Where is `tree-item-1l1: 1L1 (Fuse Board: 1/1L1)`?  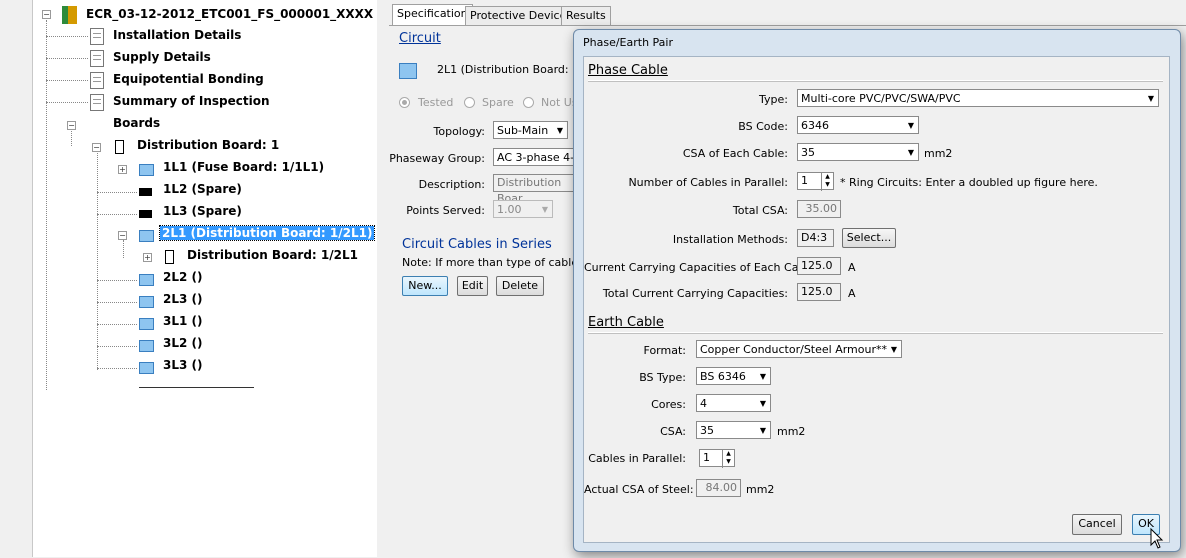
tree-item-1l1: 1L1 (Fuse Board: 1/1L1) is located at coordinates (243, 167).